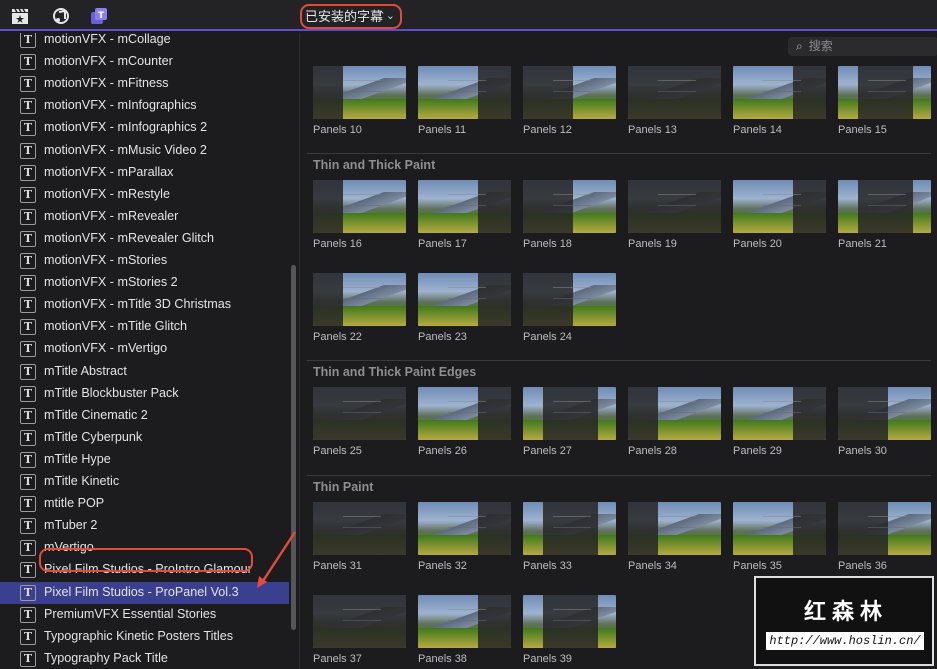 The image size is (937, 669). What do you see at coordinates (144, 438) in the screenshot?
I see `sidebar-item: TmTitle Cyberpunk` at bounding box center [144, 438].